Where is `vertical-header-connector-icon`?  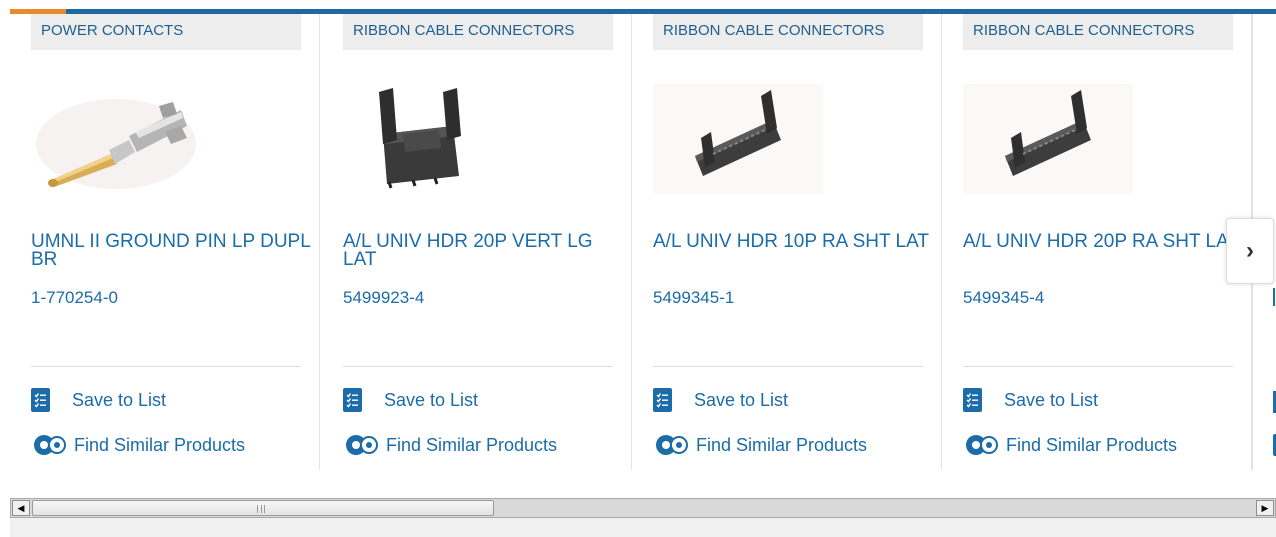 vertical-header-connector-icon is located at coordinates (420, 138).